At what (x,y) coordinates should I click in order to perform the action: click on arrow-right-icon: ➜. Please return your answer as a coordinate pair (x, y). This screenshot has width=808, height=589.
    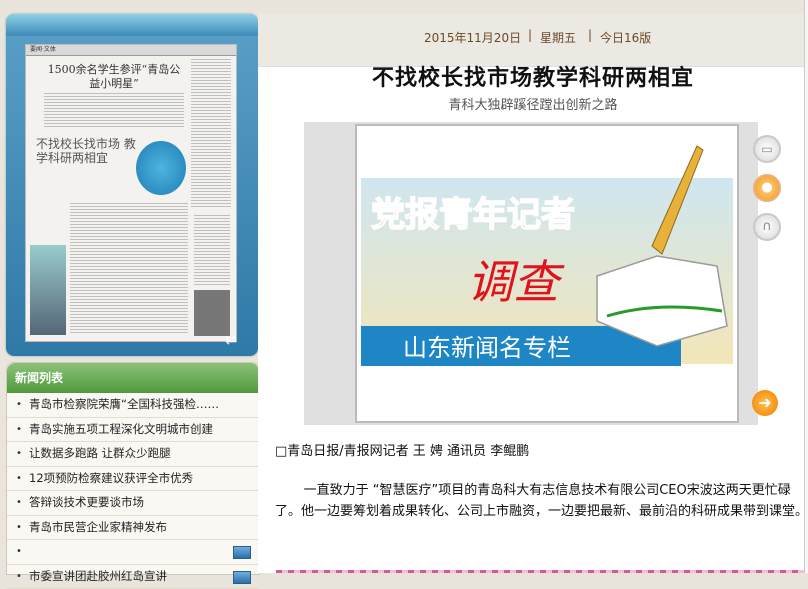
    Looking at the image, I should click on (764, 402).